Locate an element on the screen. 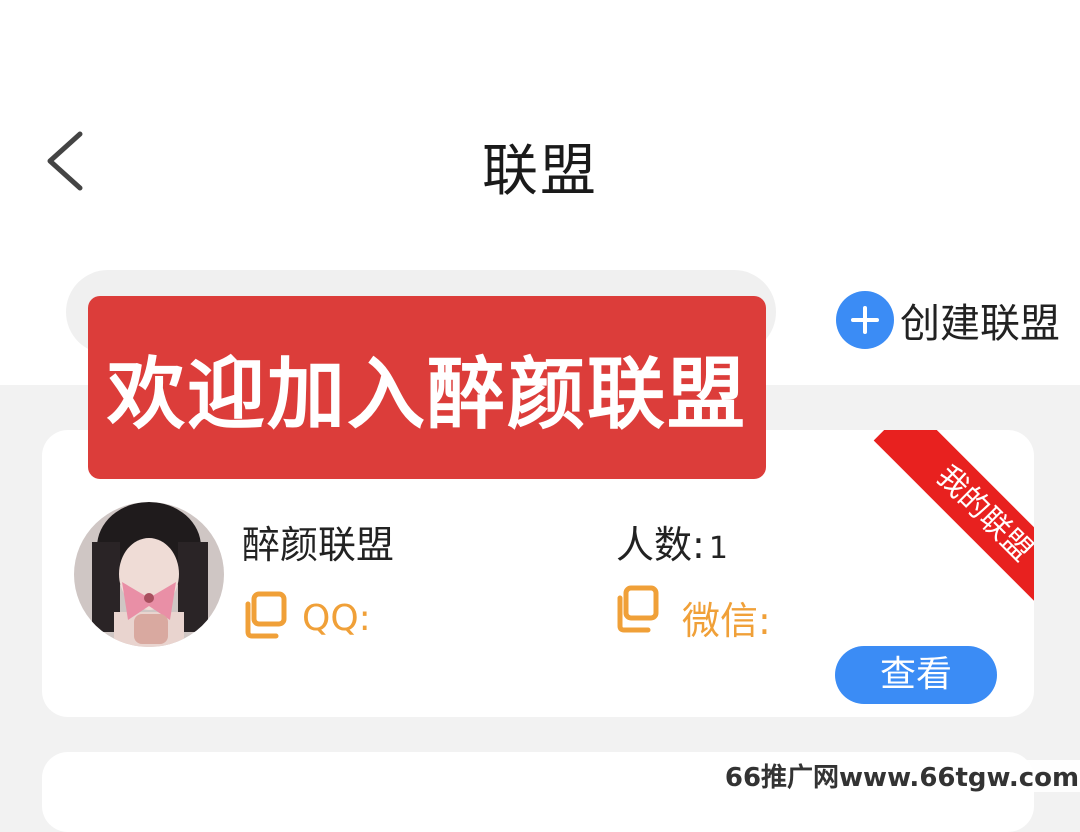  copy-wechat-icon is located at coordinates (637, 609).